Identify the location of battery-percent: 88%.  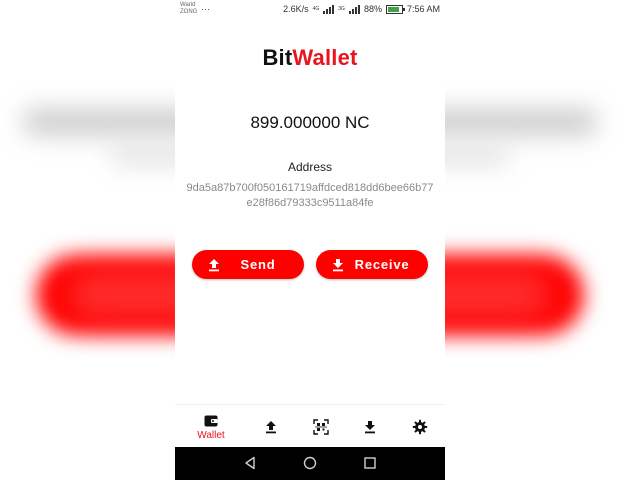
(372, 9).